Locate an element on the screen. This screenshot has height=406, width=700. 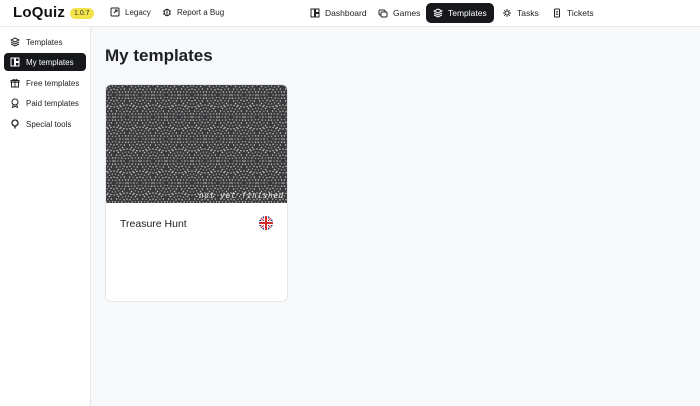
nav-dashboard-label: Dashboard is located at coordinates (346, 13).